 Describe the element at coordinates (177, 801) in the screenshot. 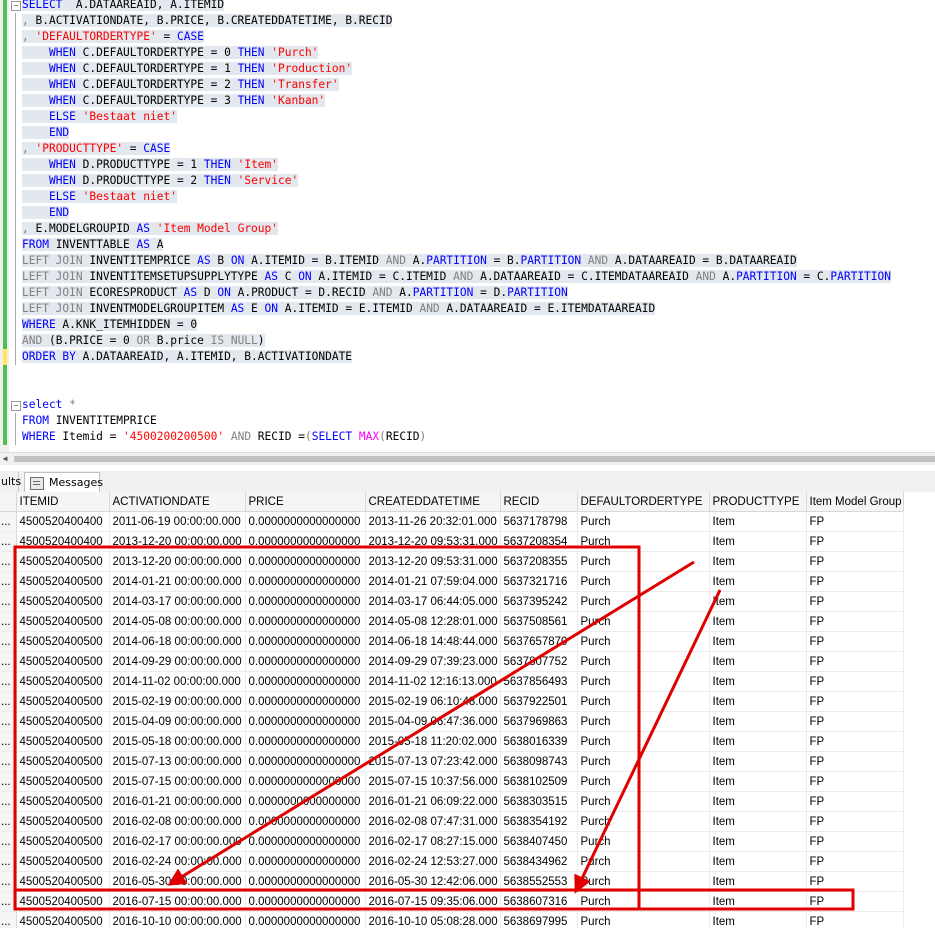

I see `table-cell: 2016-01-21 00:00:00.000` at that location.